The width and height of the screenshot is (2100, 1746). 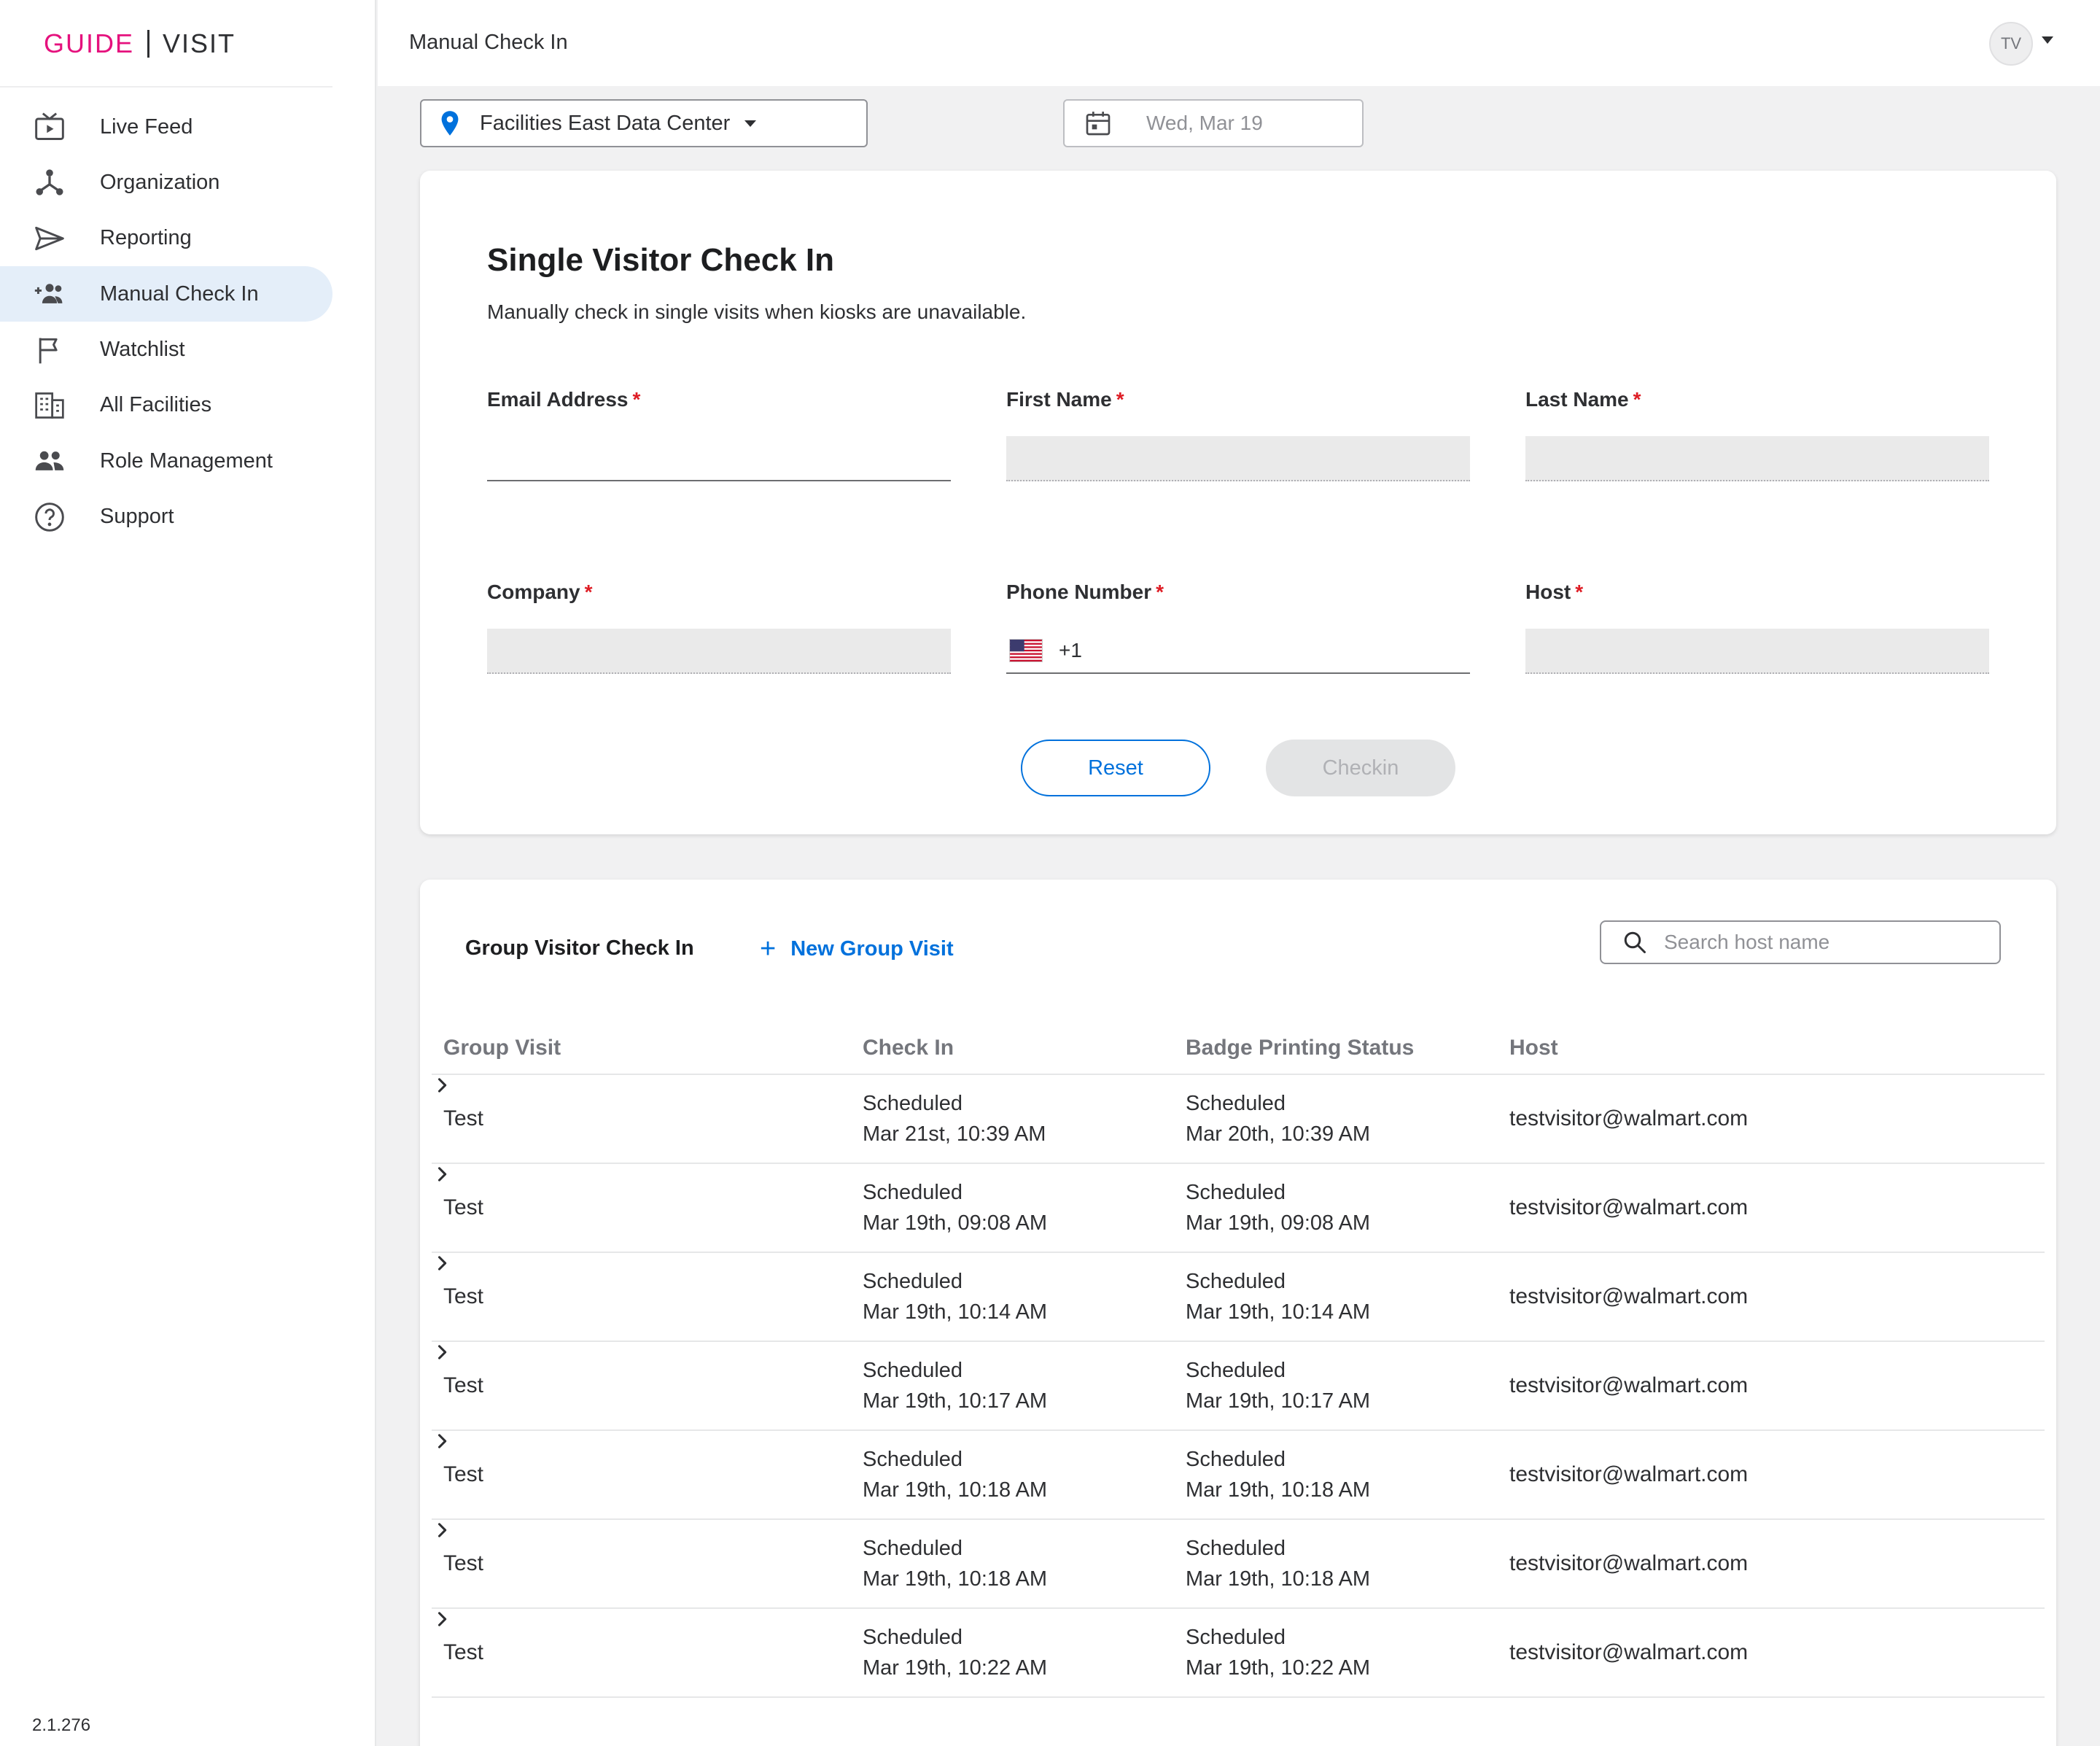 What do you see at coordinates (1098, 124) in the screenshot?
I see `calendar-icon` at bounding box center [1098, 124].